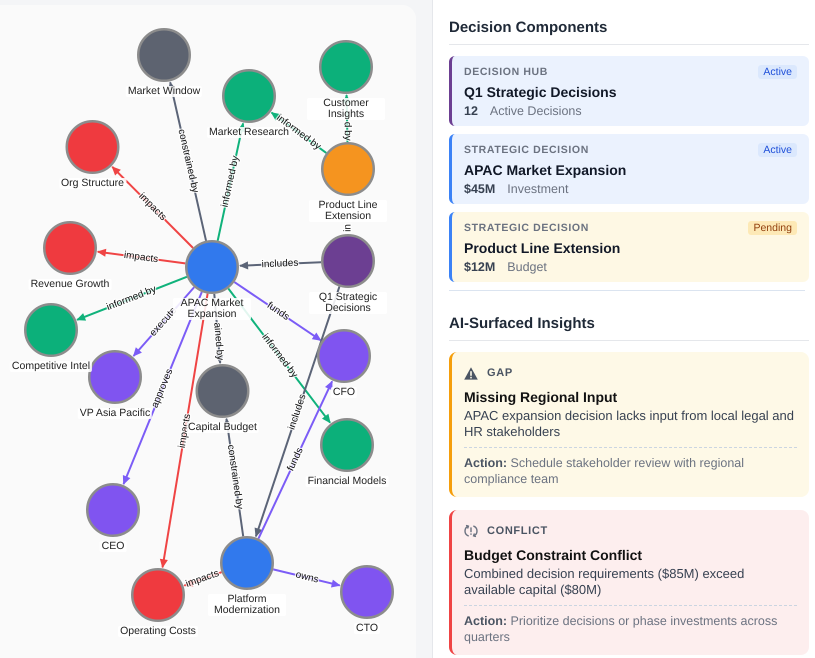 Image resolution: width=815 pixels, height=658 pixels. I want to click on node-label: Platform Modernization, so click(247, 605).